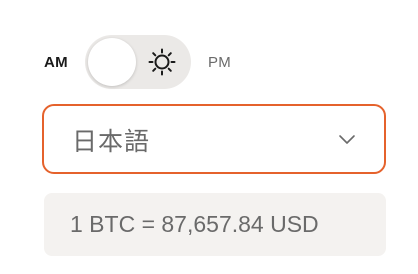 The image size is (418, 274). I want to click on am-pm-toggle-row: AM PM, so click(137, 62).